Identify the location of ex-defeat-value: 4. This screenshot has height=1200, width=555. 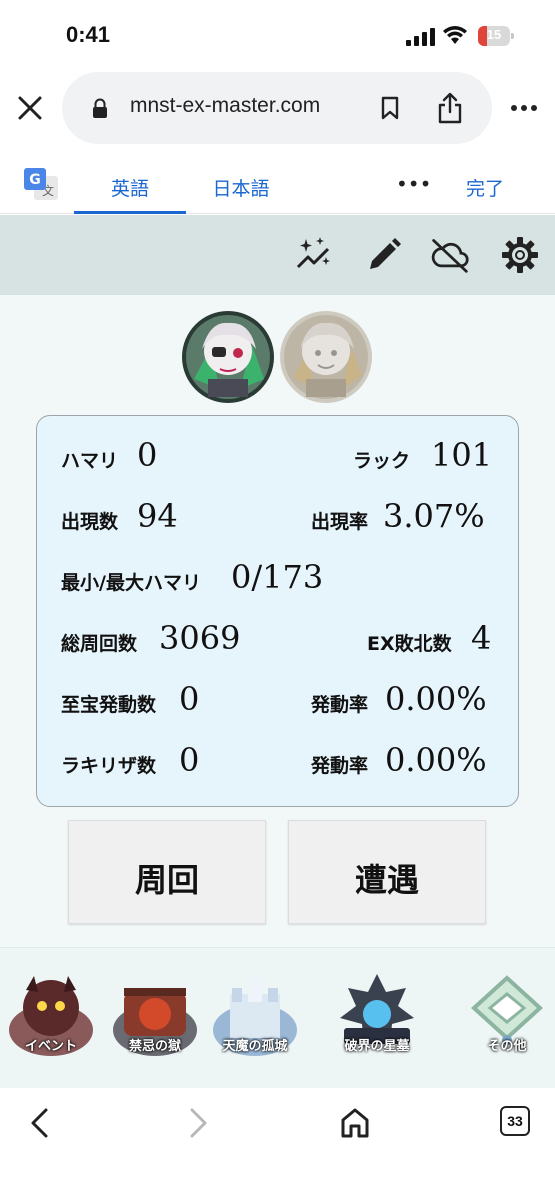
(481, 638).